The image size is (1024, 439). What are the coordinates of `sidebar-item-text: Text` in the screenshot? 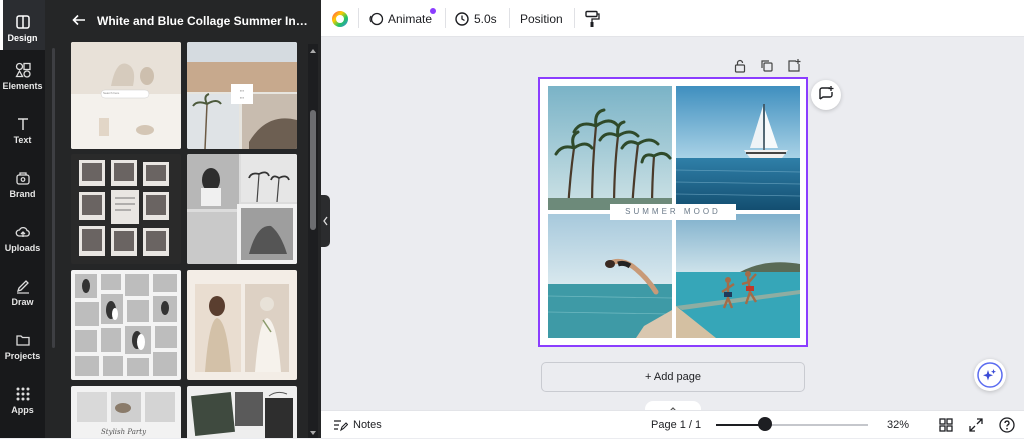 It's located at (22, 135).